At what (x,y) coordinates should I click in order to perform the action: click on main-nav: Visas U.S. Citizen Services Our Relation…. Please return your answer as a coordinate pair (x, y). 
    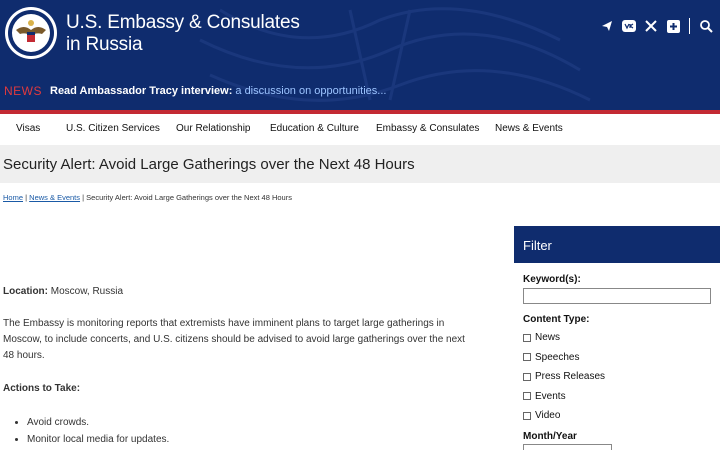
    Looking at the image, I should click on (360, 129).